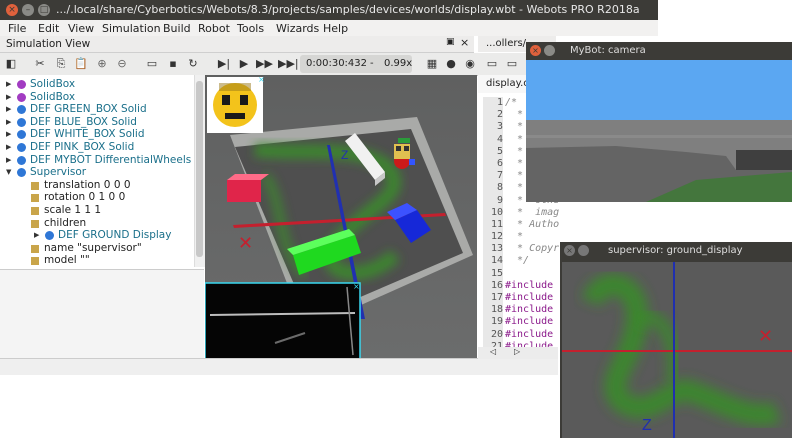  Describe the element at coordinates (450, 42) in the screenshot. I see `float-panel-icon: ▣` at that location.